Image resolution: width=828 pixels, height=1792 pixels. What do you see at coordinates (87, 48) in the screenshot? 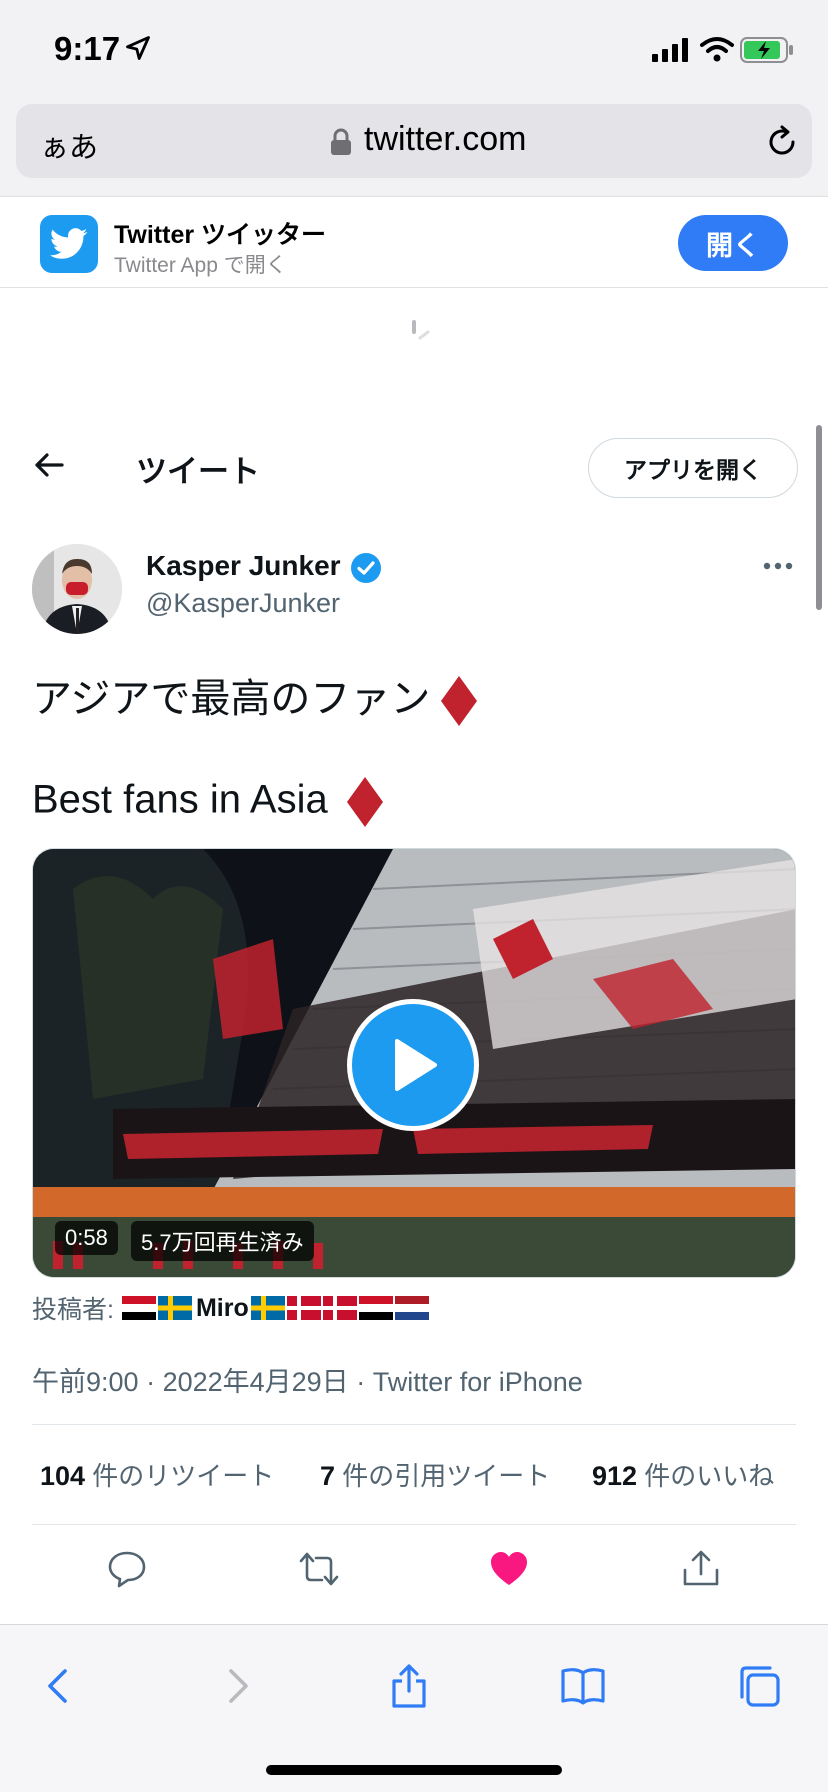
I see `status-time: 9:17` at bounding box center [87, 48].